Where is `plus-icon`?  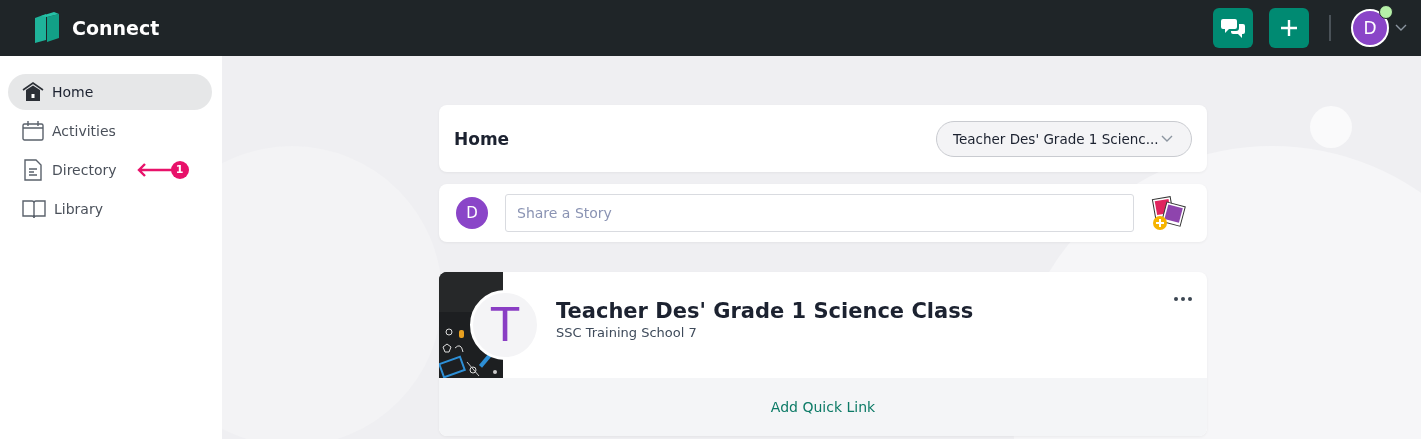
plus-icon is located at coordinates (1289, 28).